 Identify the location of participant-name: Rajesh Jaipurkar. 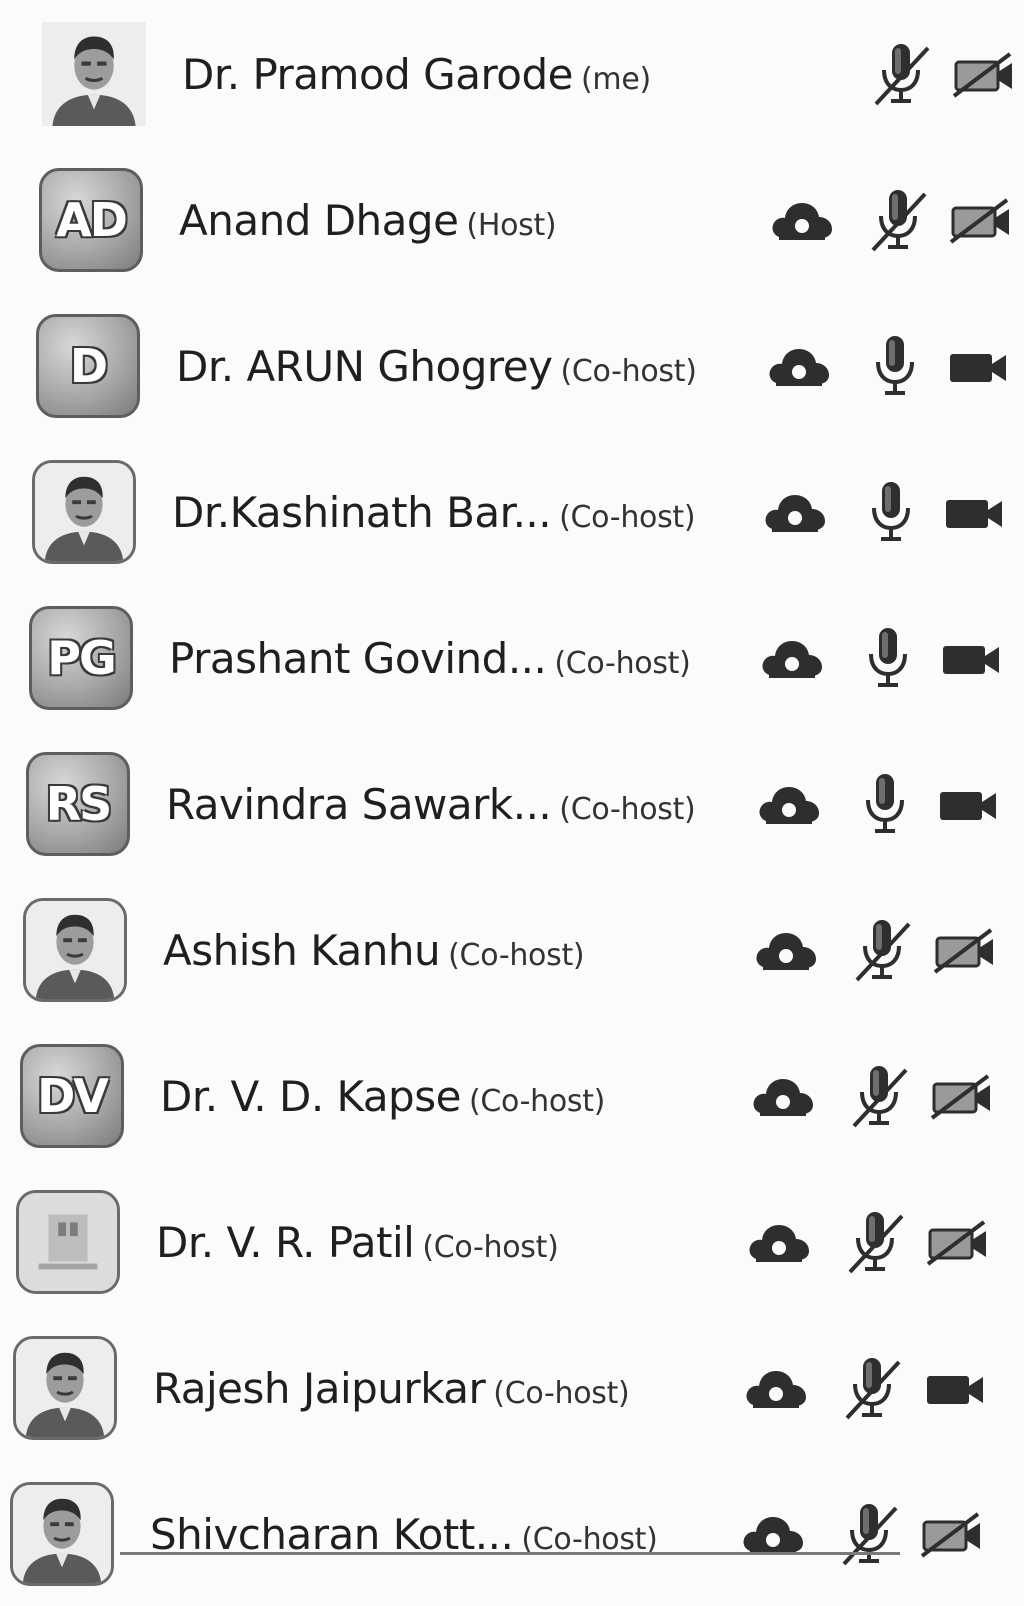
(319, 1388).